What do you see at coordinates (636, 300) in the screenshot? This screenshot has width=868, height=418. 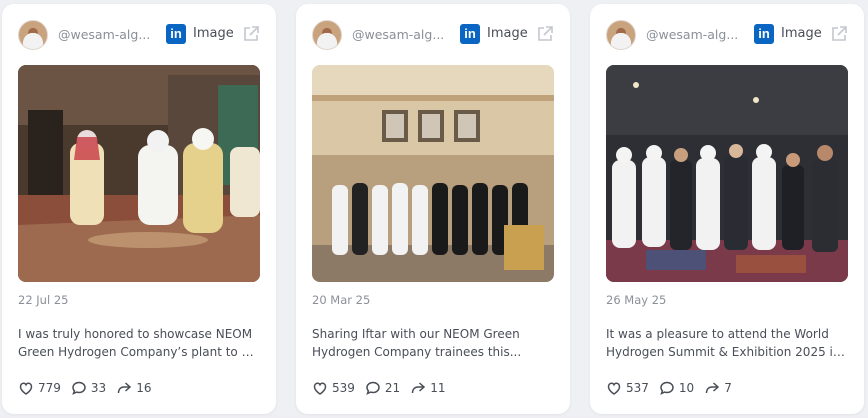 I see `post-date: 26 May 25` at bounding box center [636, 300].